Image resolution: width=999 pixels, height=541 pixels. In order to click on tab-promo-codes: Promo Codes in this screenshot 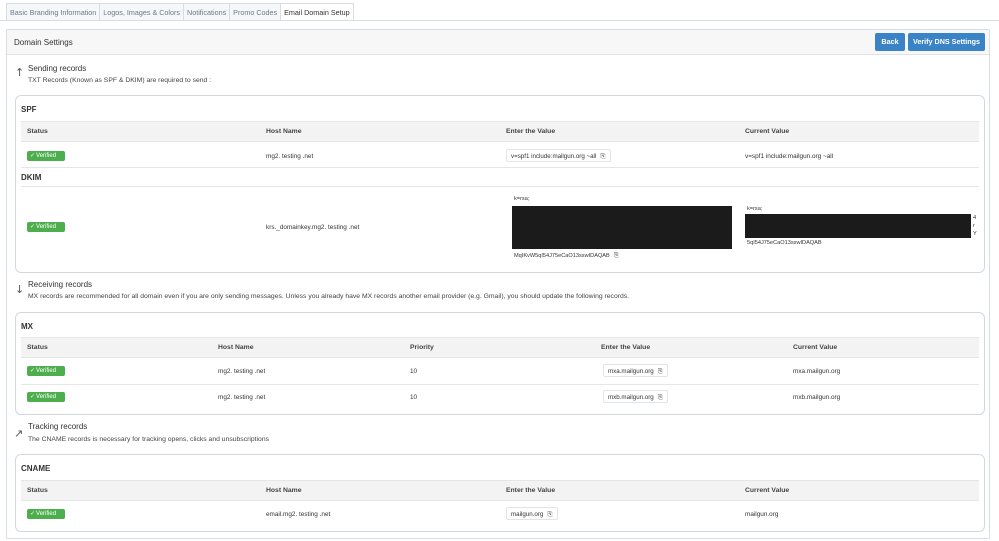, I will do `click(255, 12)`.